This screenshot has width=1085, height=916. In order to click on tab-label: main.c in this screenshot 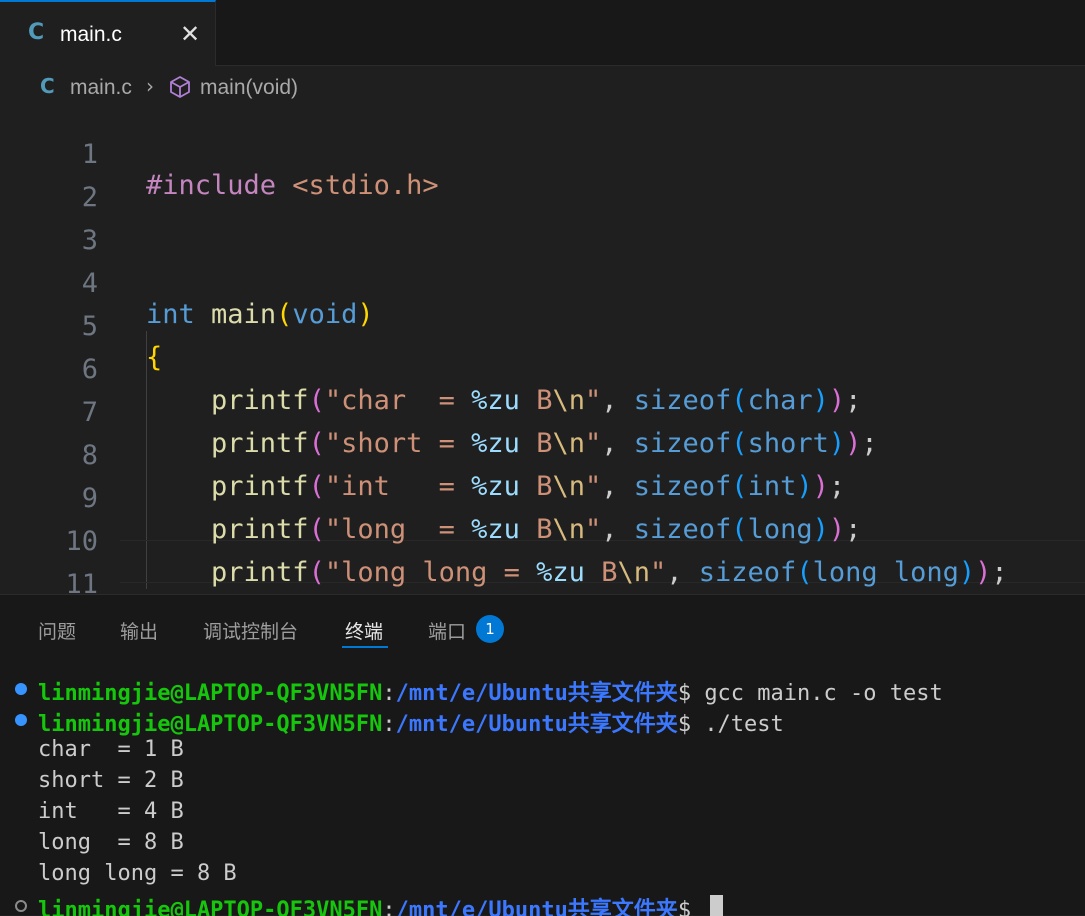, I will do `click(91, 34)`.